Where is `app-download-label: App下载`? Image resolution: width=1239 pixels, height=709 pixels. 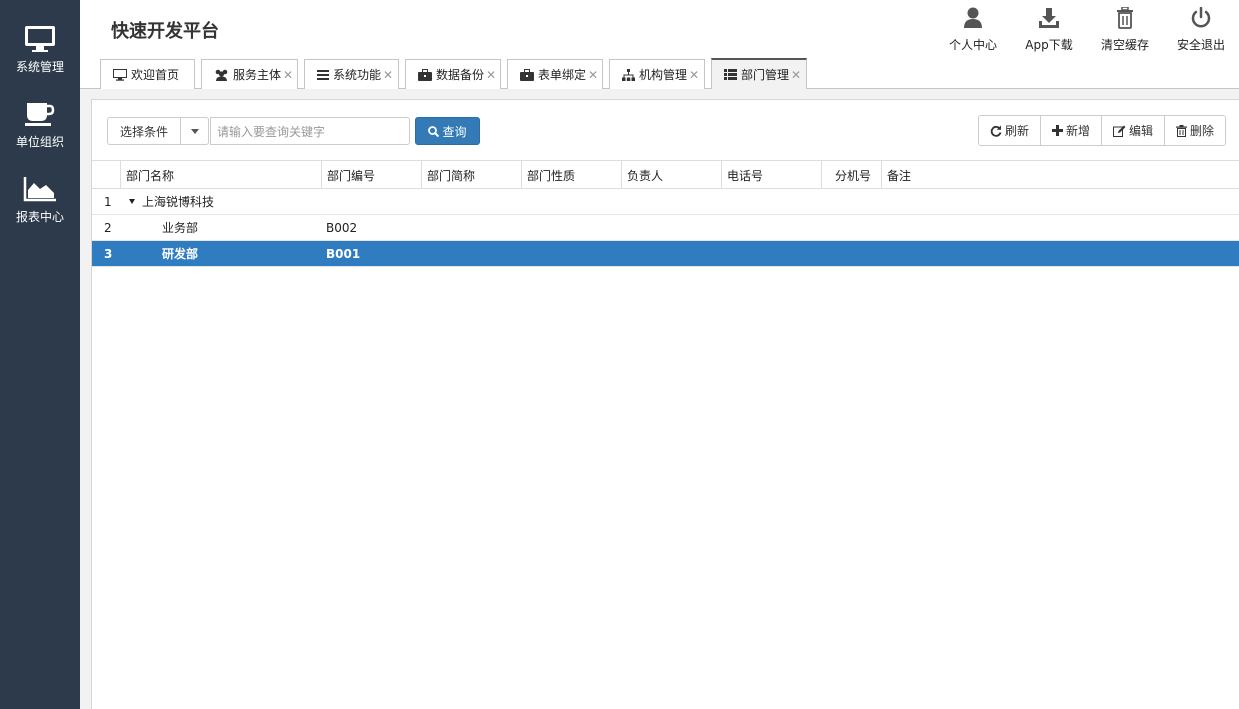
app-download-label: App下载 is located at coordinates (1049, 45).